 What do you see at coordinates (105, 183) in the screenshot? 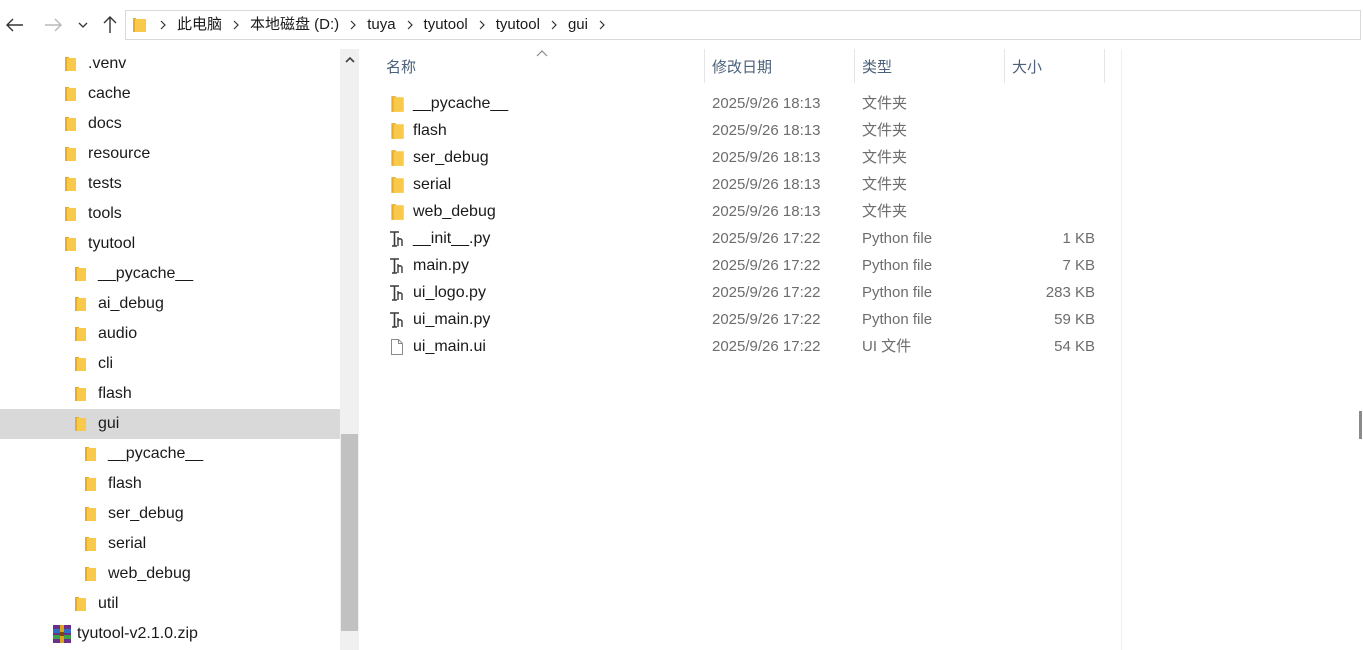
I see `tree-item-label: tests` at bounding box center [105, 183].